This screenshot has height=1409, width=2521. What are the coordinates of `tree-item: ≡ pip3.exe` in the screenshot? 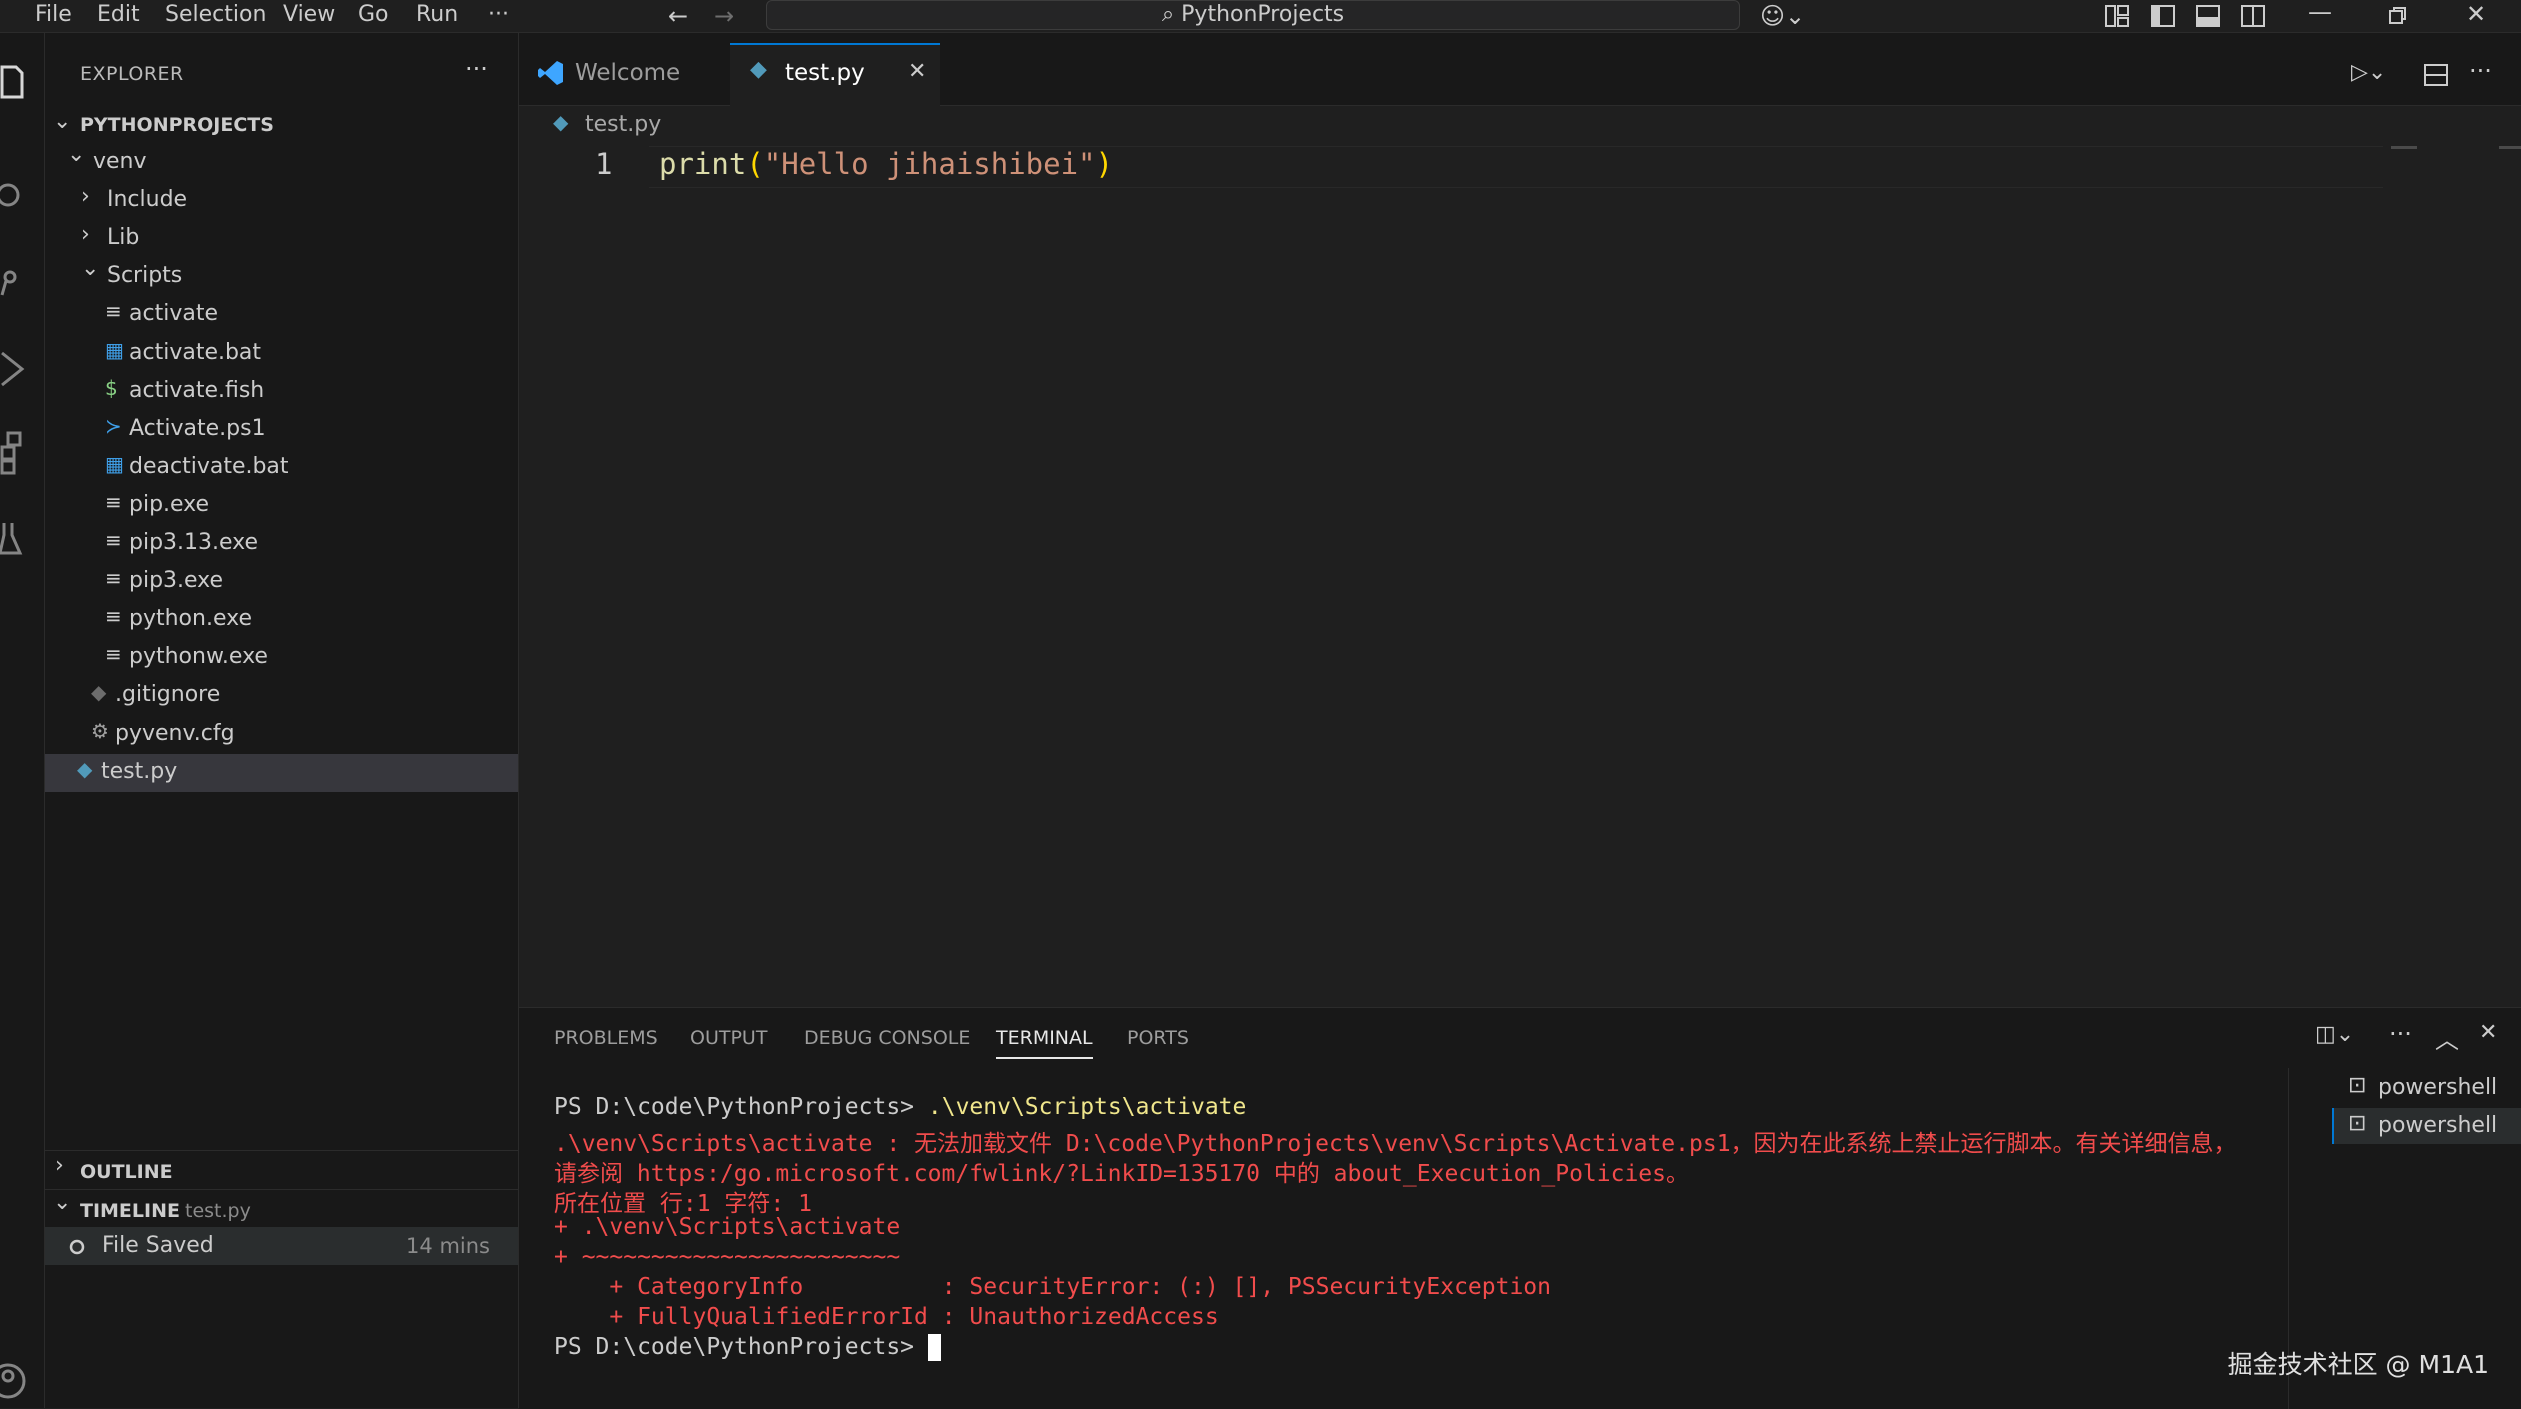 It's located at (281, 582).